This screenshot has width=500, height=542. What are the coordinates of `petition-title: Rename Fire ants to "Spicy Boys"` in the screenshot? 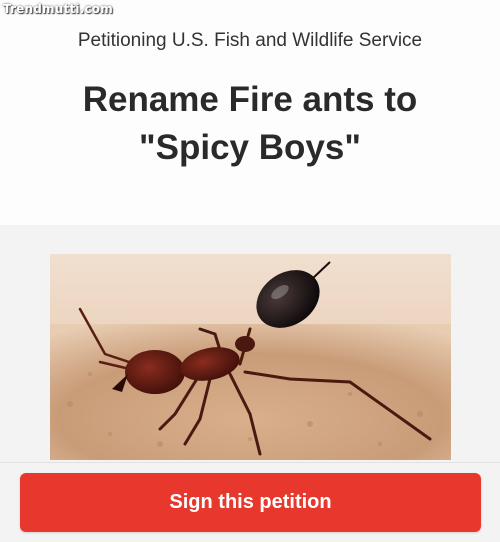 It's located at (250, 123).